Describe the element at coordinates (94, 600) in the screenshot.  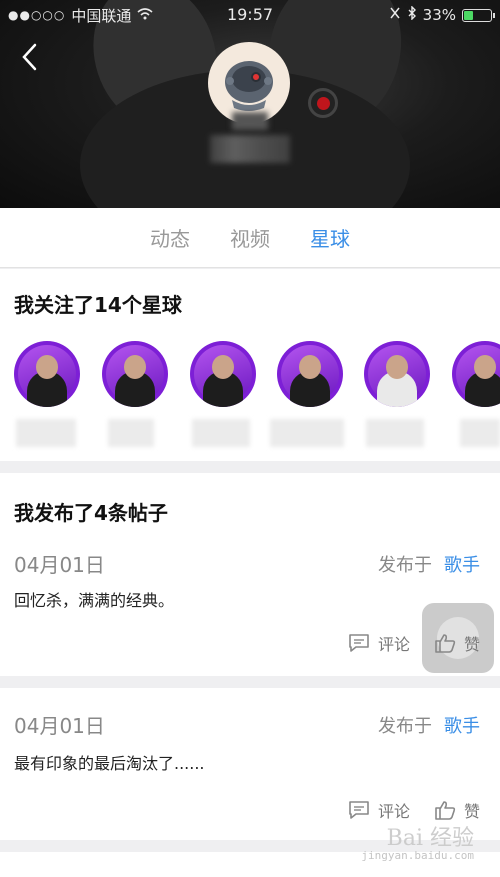
I see `post-text: 回忆杀，满满的经典。` at that location.